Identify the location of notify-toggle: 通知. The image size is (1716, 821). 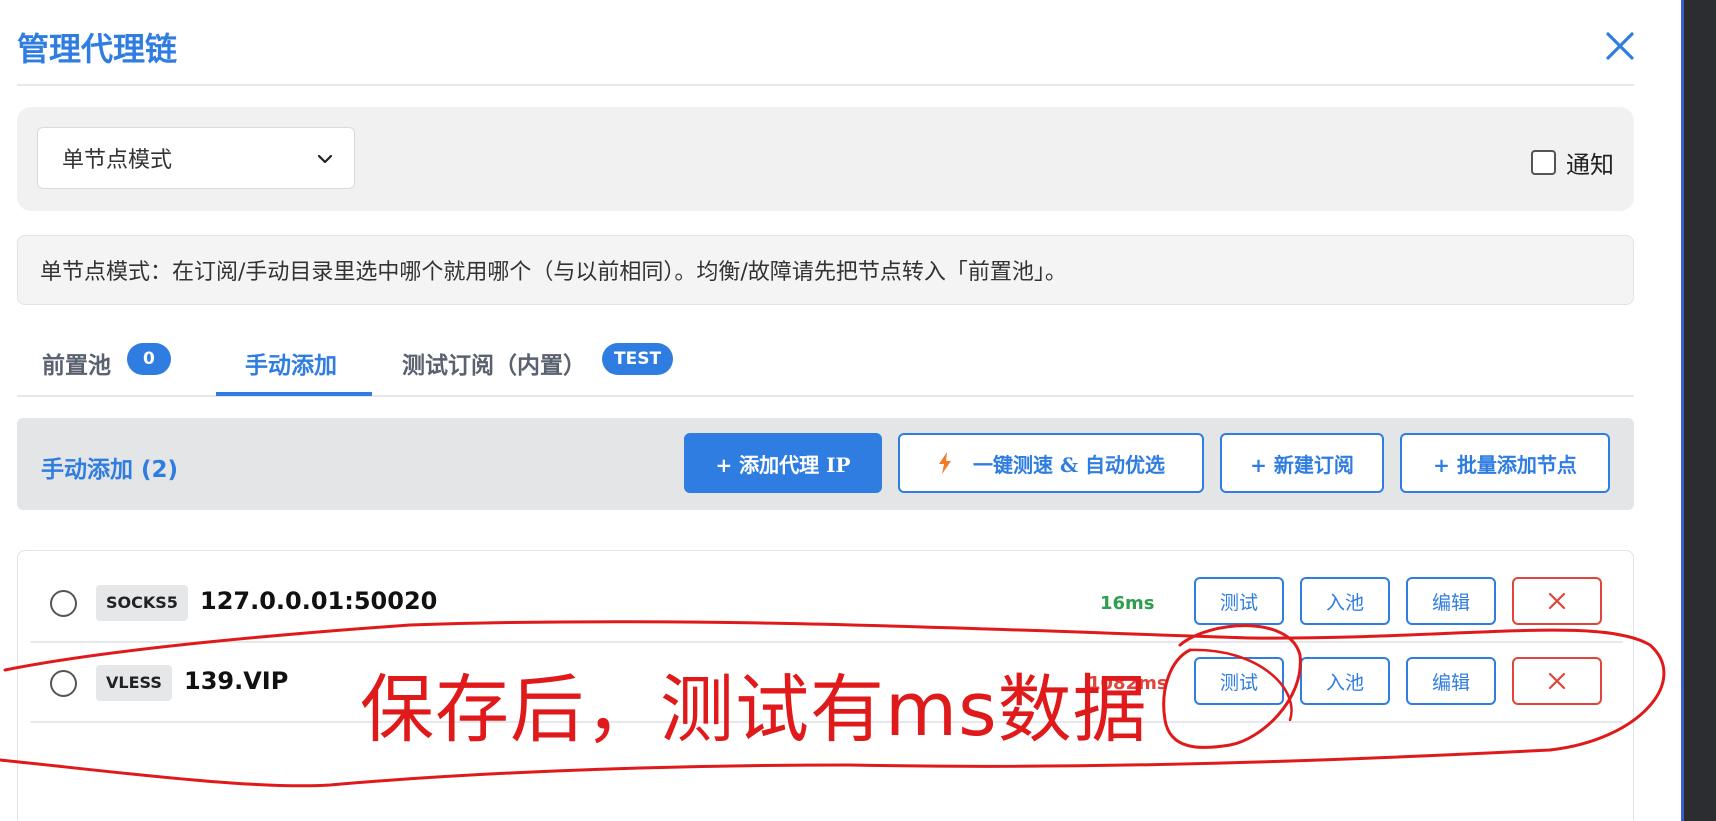
(1572, 162).